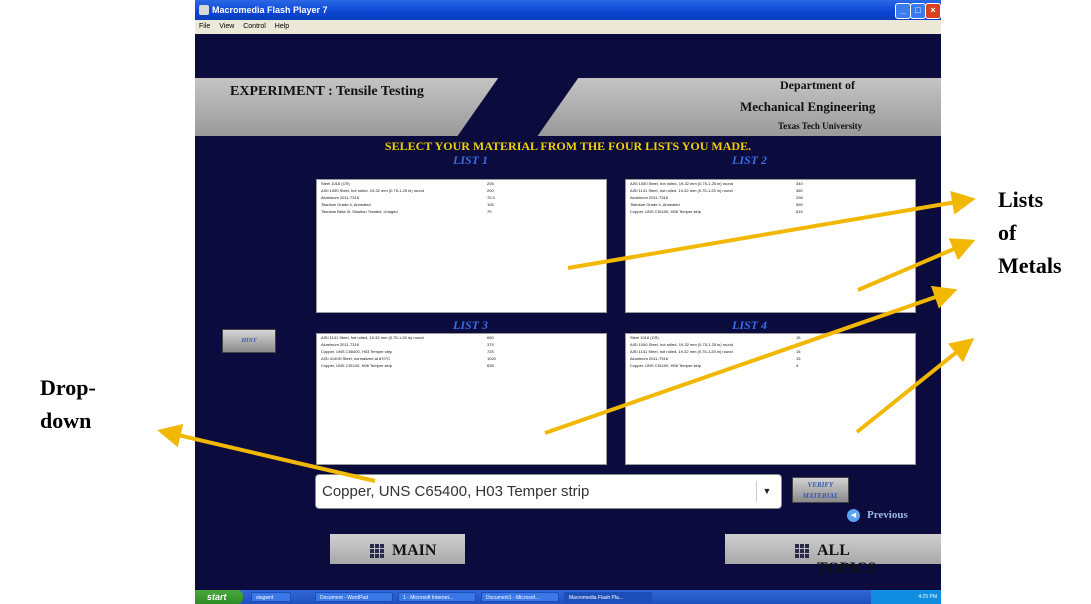  Describe the element at coordinates (918, 11) in the screenshot. I see `maximize-button: □` at that location.